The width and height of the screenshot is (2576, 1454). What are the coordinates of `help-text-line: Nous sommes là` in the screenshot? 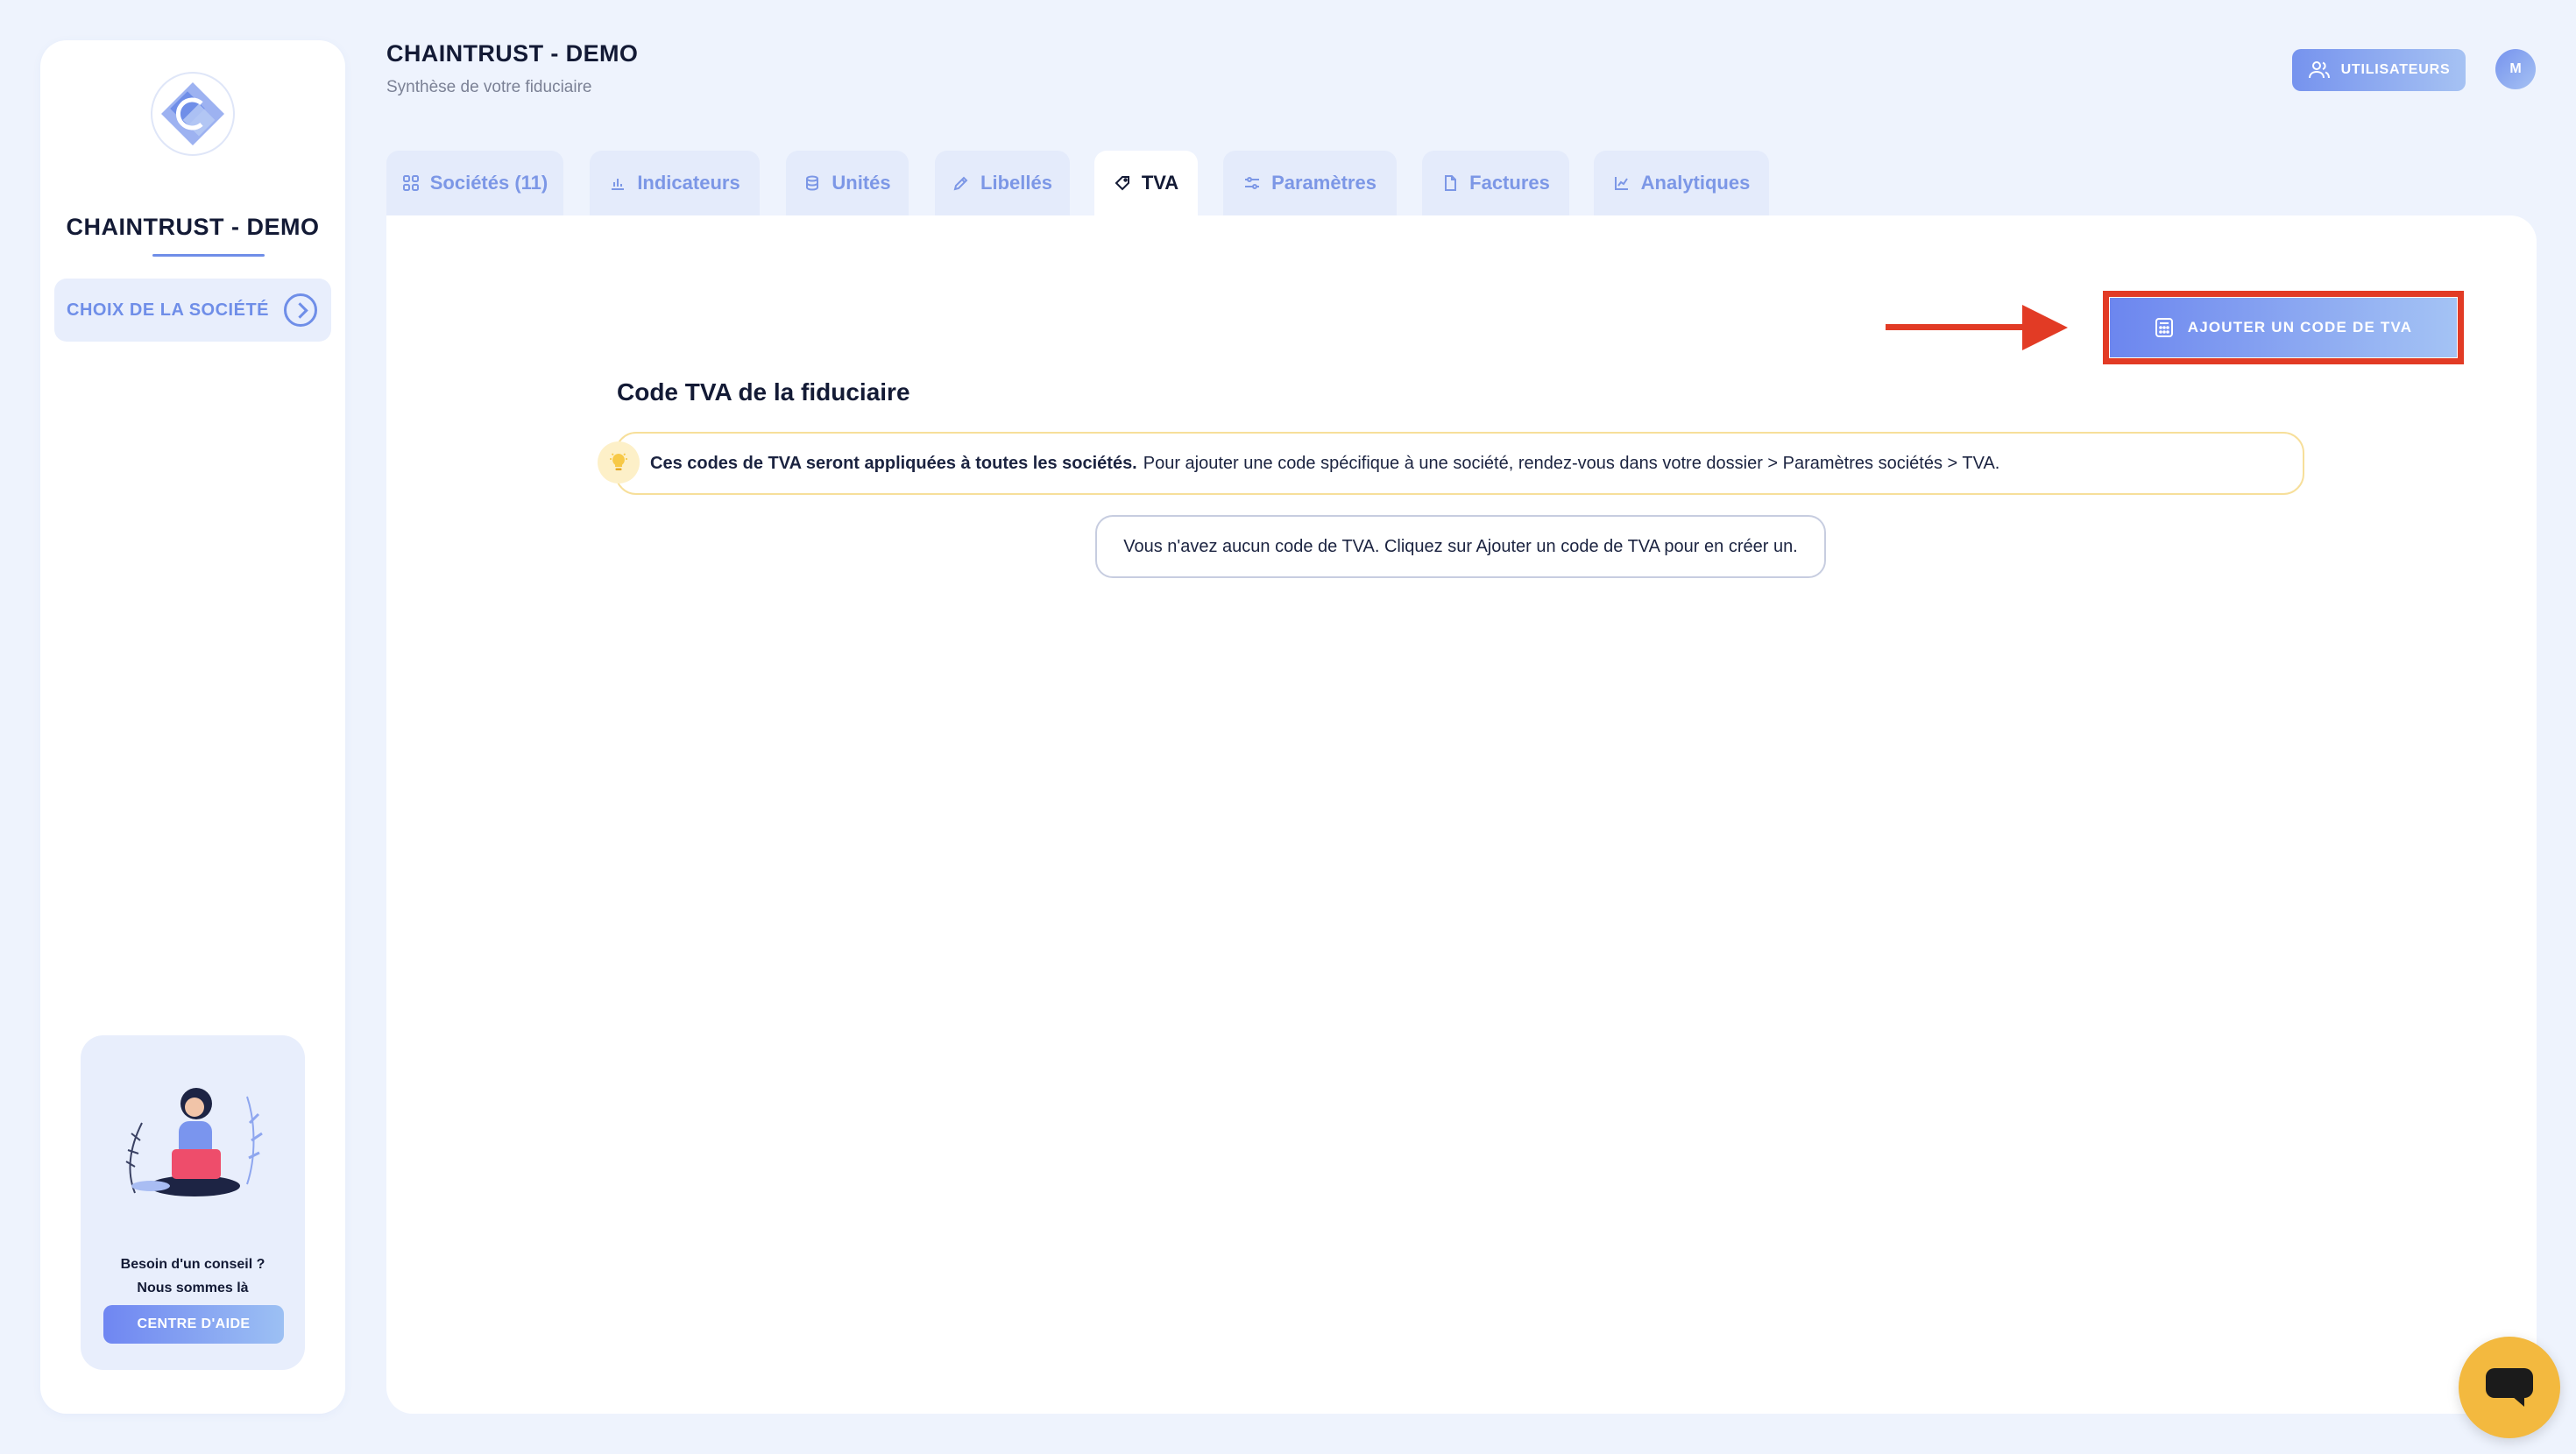 It's located at (193, 1288).